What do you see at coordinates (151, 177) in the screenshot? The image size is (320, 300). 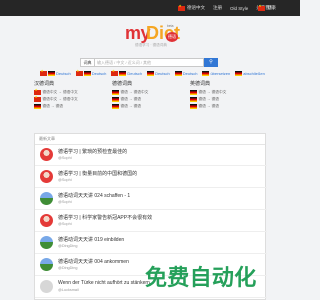 I see `list-item: 德语学习 | 衡量目前的中国和德国的 @Sophi` at bounding box center [151, 177].